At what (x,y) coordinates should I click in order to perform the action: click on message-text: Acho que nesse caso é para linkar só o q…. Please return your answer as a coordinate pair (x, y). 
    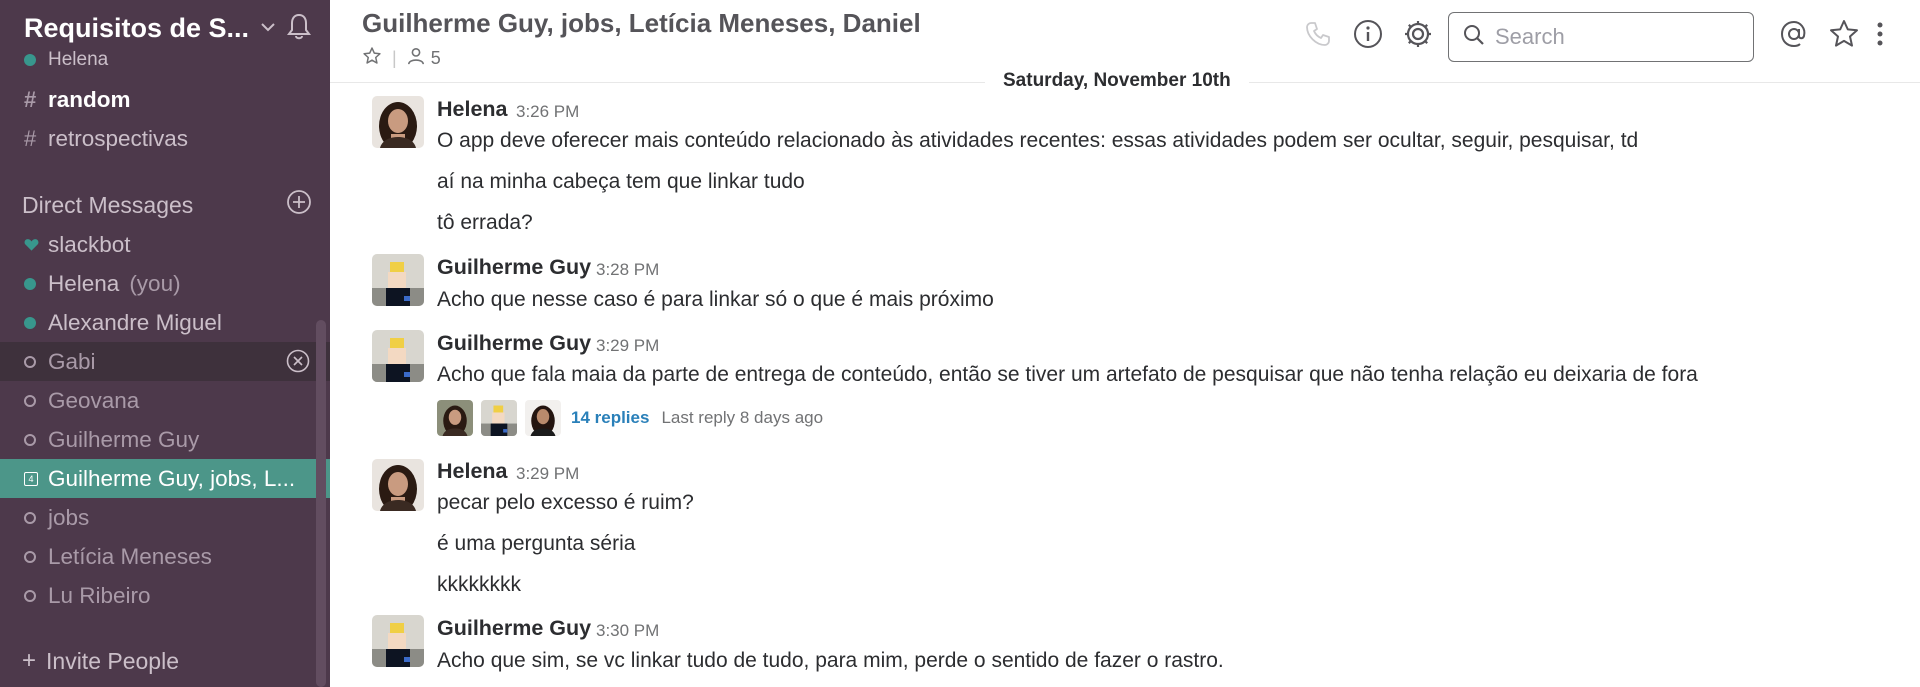
    Looking at the image, I should click on (715, 299).